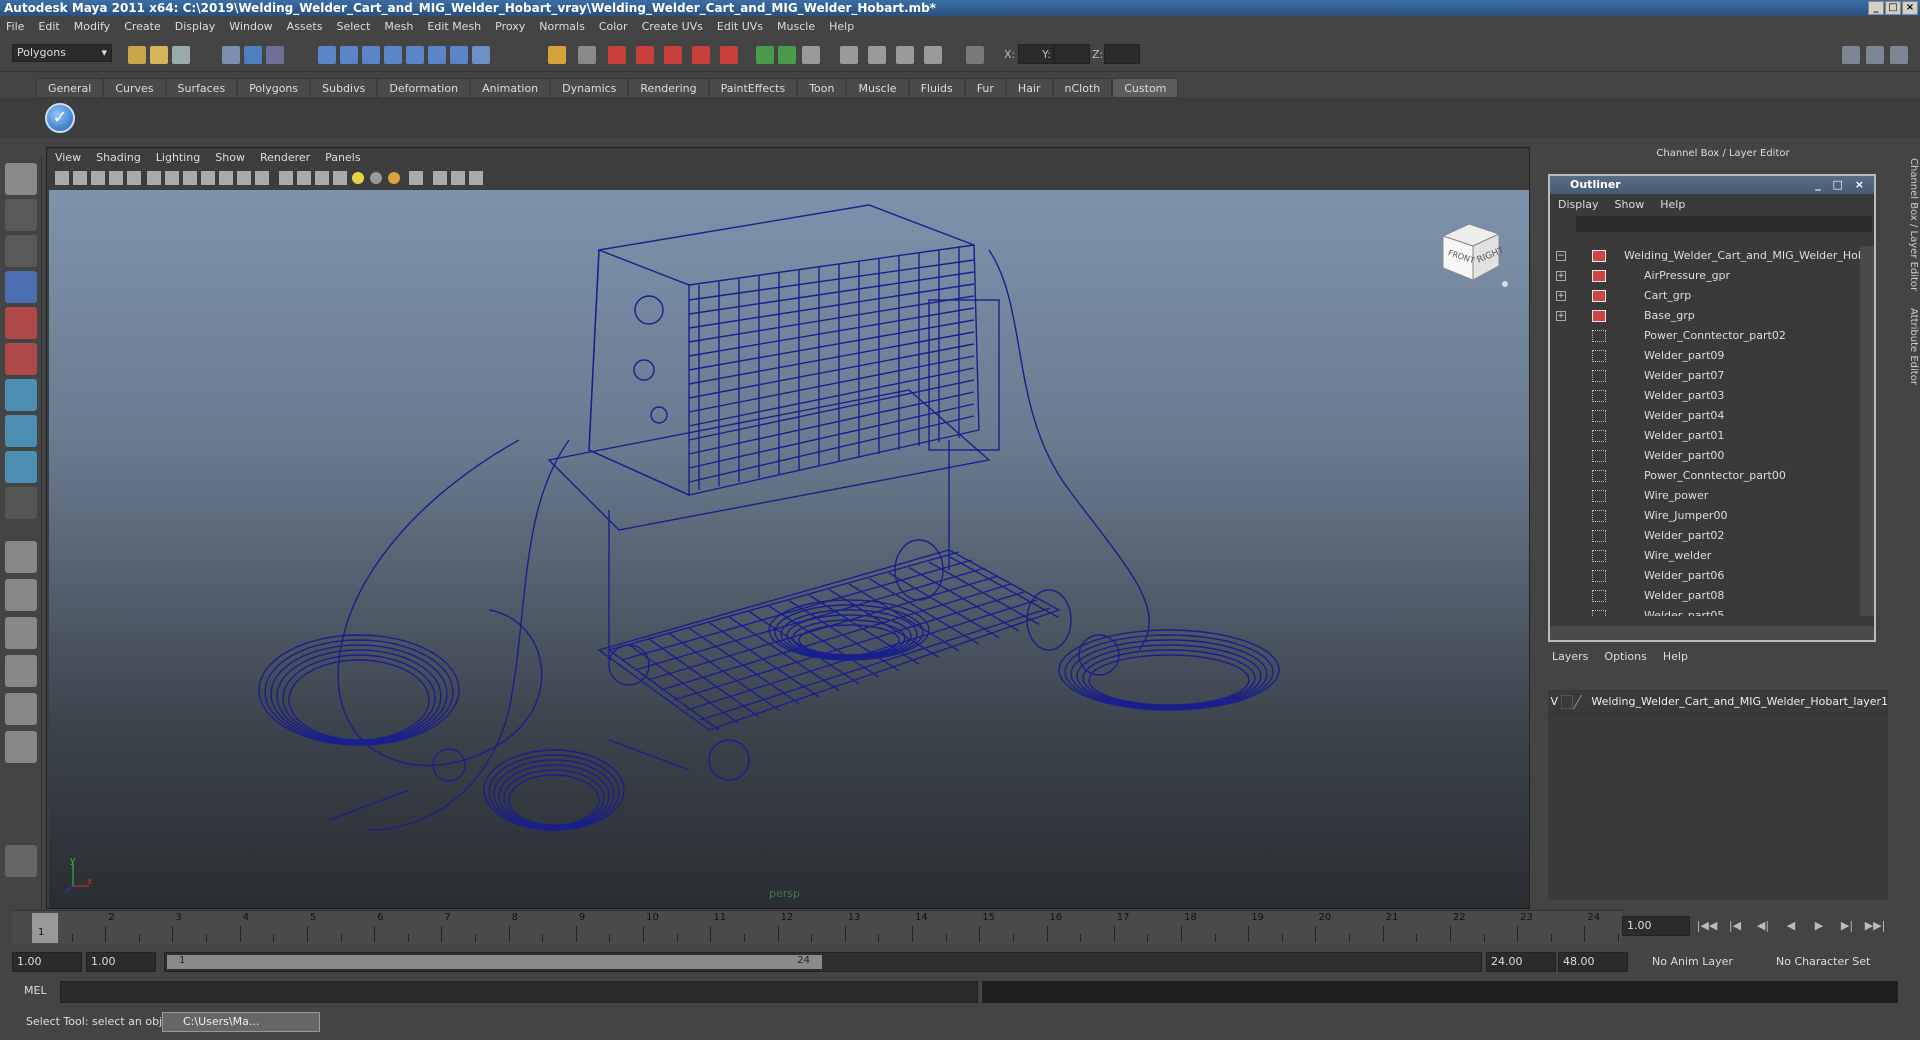  Describe the element at coordinates (557, 55) in the screenshot. I see `construction-history-icon` at that location.